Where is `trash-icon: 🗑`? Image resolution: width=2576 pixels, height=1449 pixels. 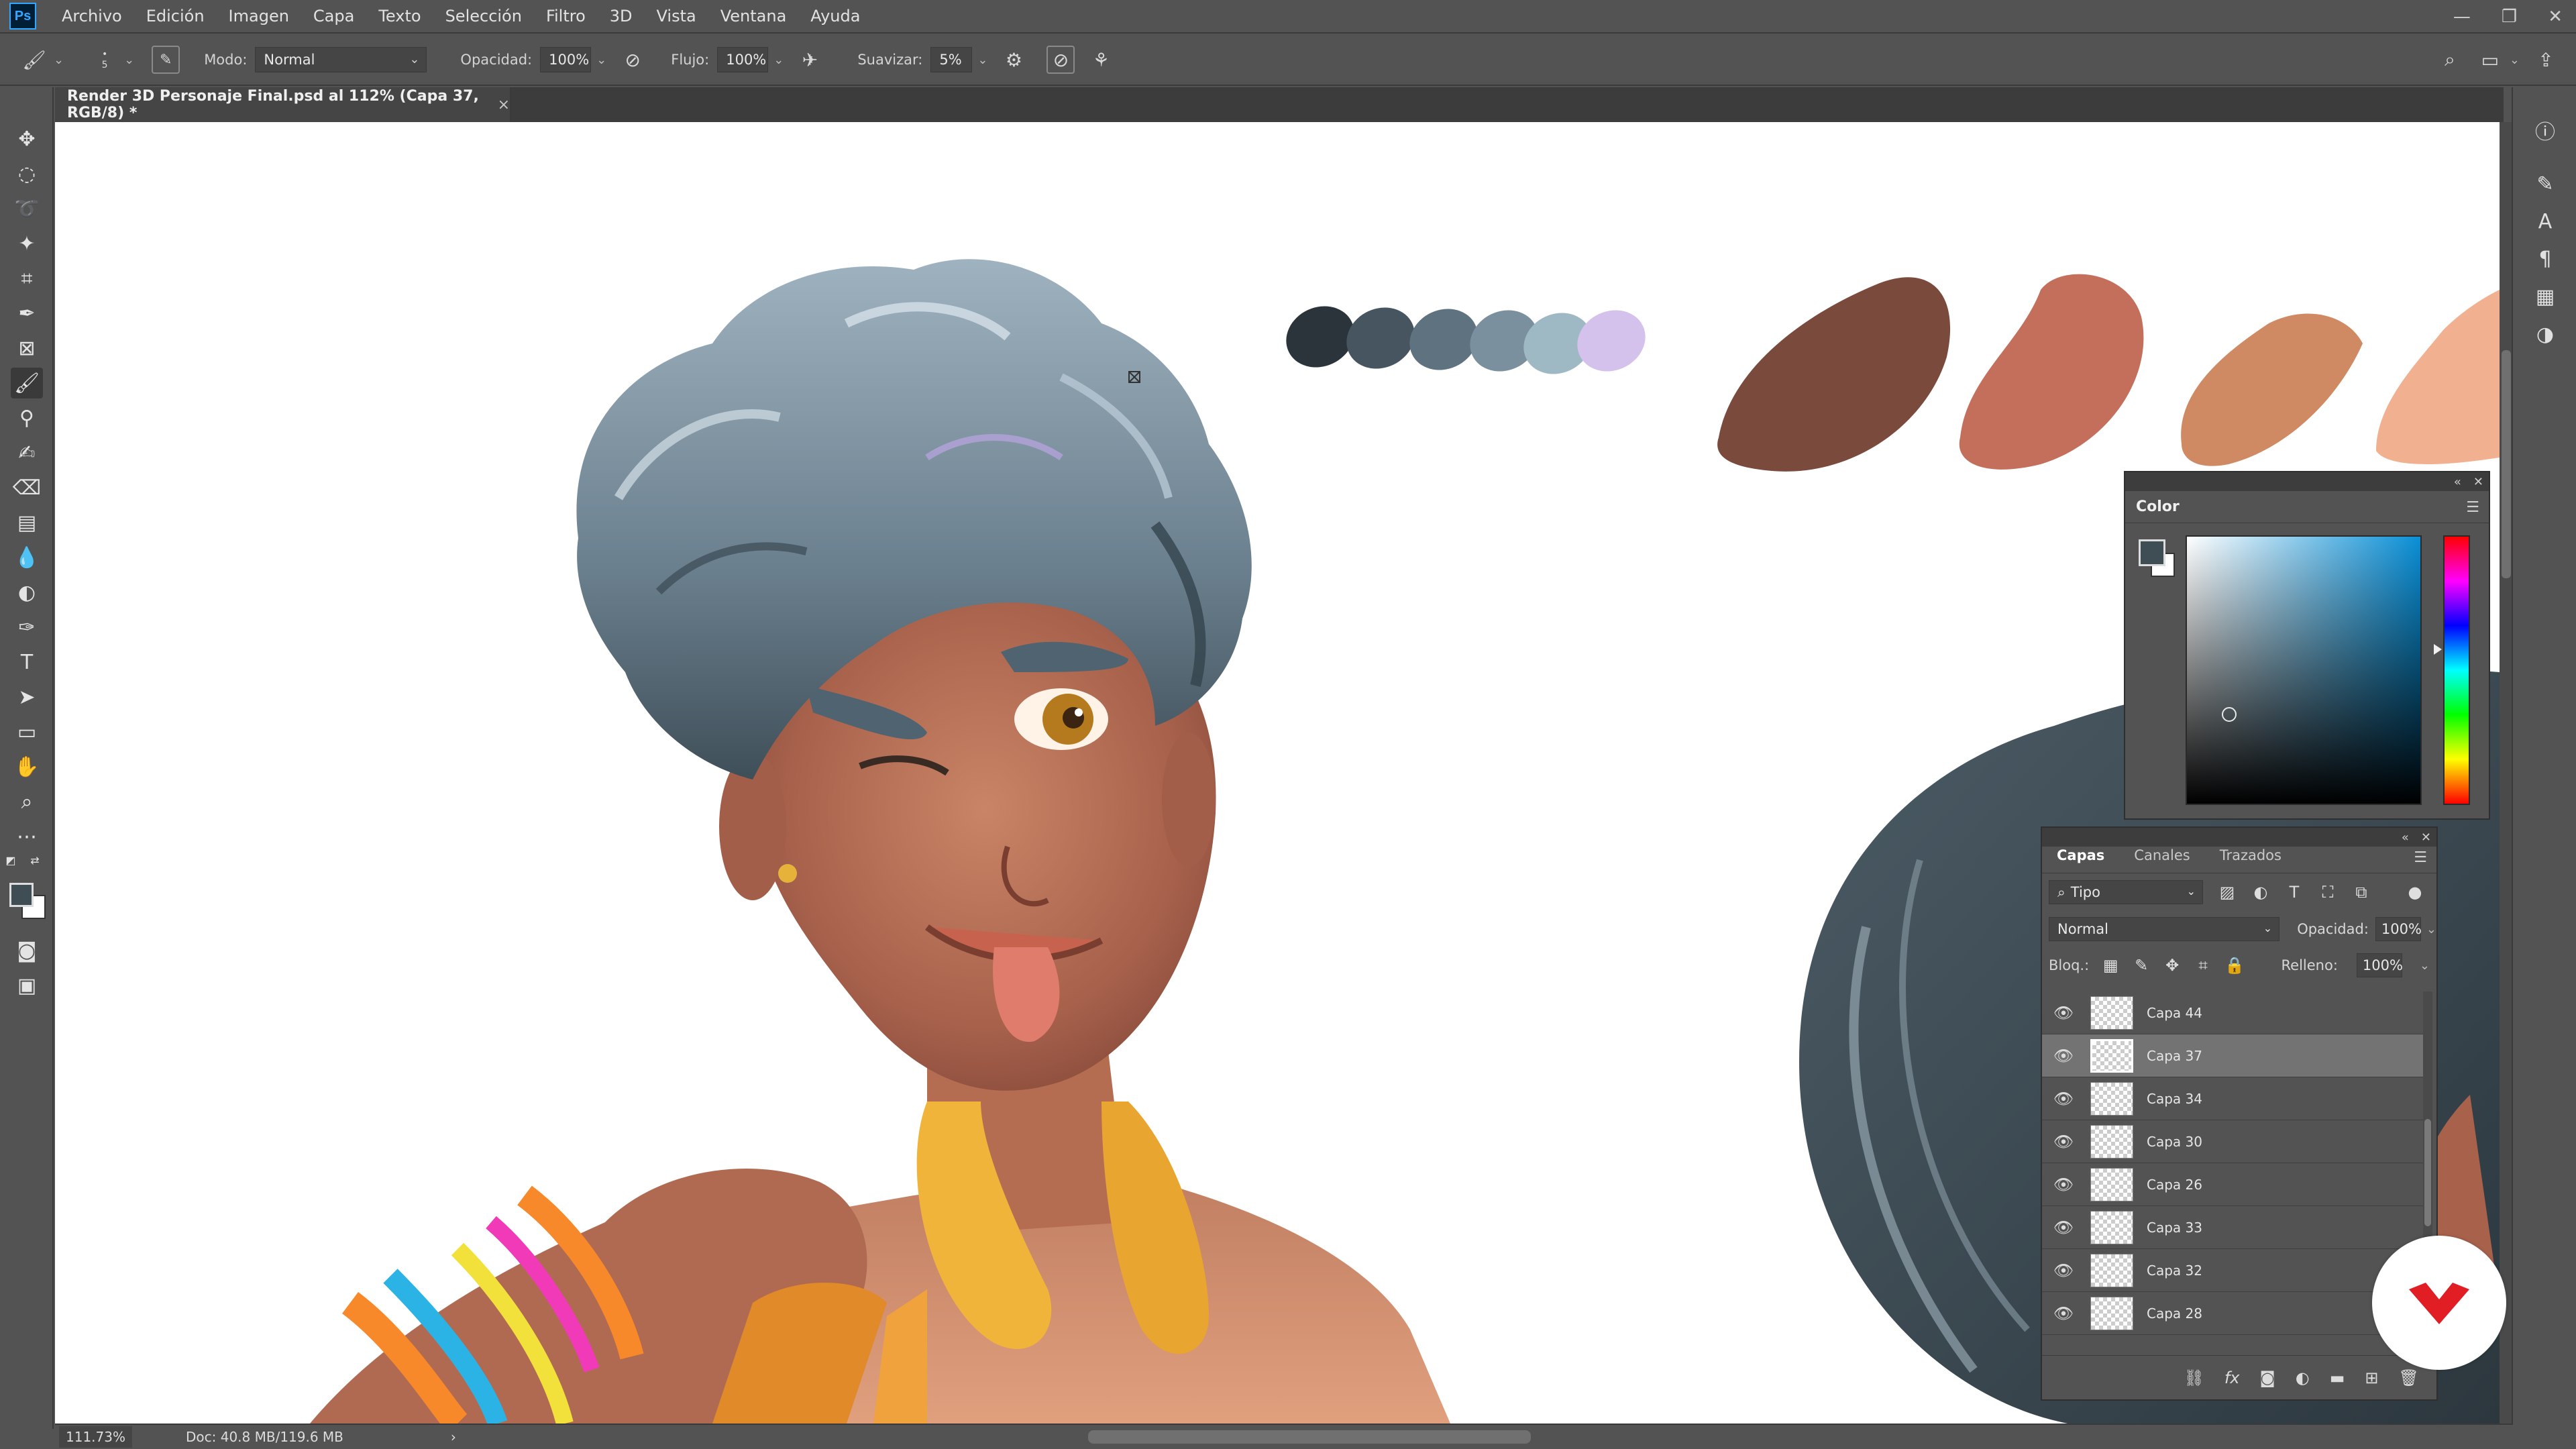
trash-icon: 🗑 is located at coordinates (2409, 1377).